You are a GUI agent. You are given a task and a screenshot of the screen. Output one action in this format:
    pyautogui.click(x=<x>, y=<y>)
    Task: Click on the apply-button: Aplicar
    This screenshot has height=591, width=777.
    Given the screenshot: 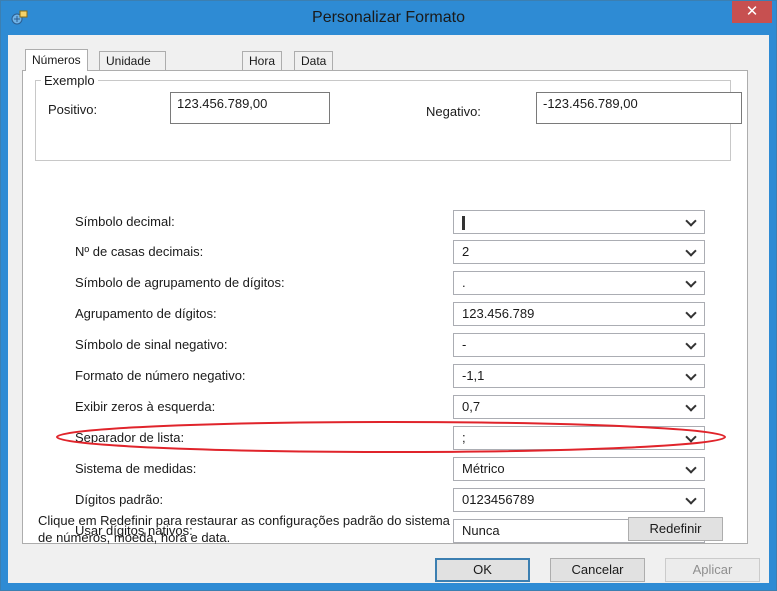 What is the action you would take?
    pyautogui.click(x=712, y=570)
    